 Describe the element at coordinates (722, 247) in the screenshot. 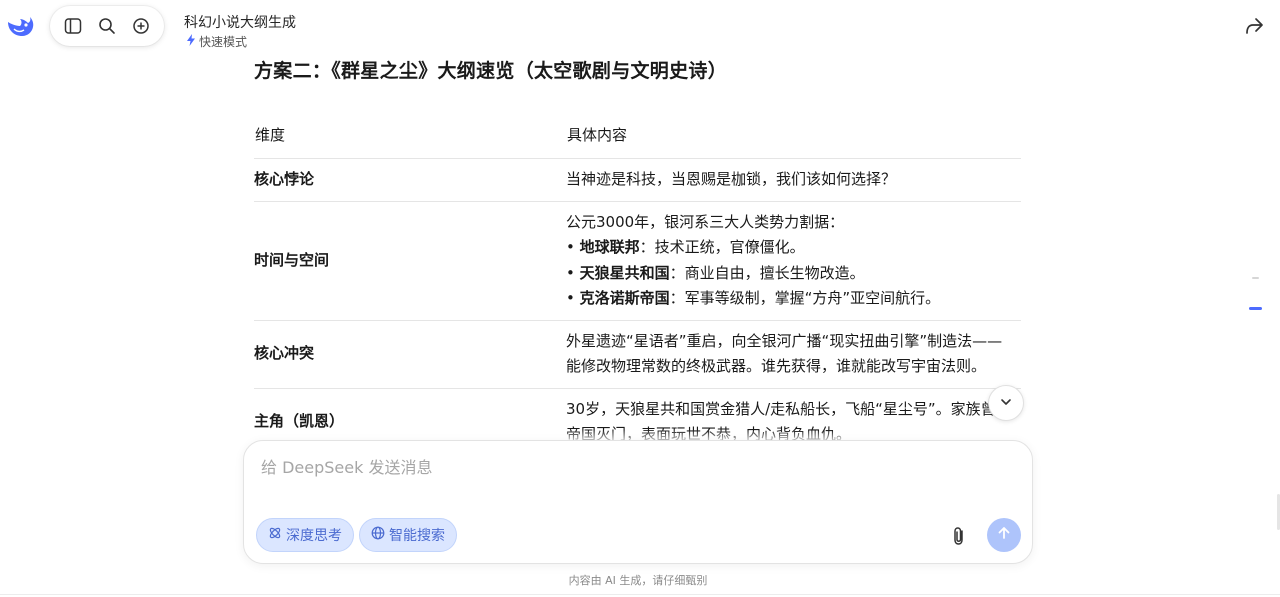

I see `faction-desc: ：技术正统，官僚僵化。` at that location.